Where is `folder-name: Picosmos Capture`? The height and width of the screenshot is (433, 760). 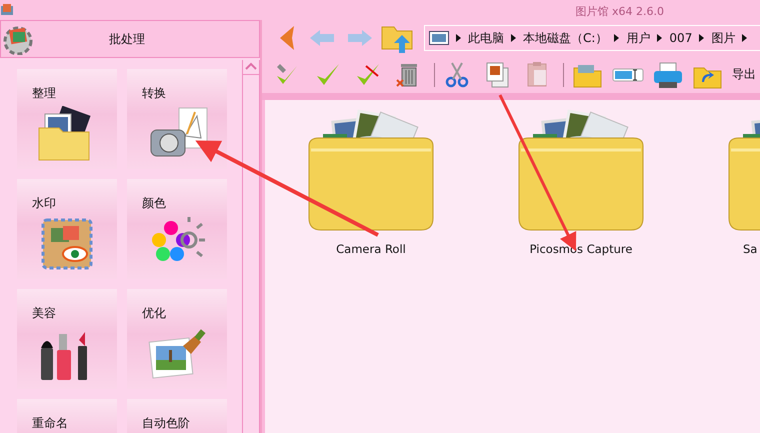
folder-name: Picosmos Capture is located at coordinates (581, 249).